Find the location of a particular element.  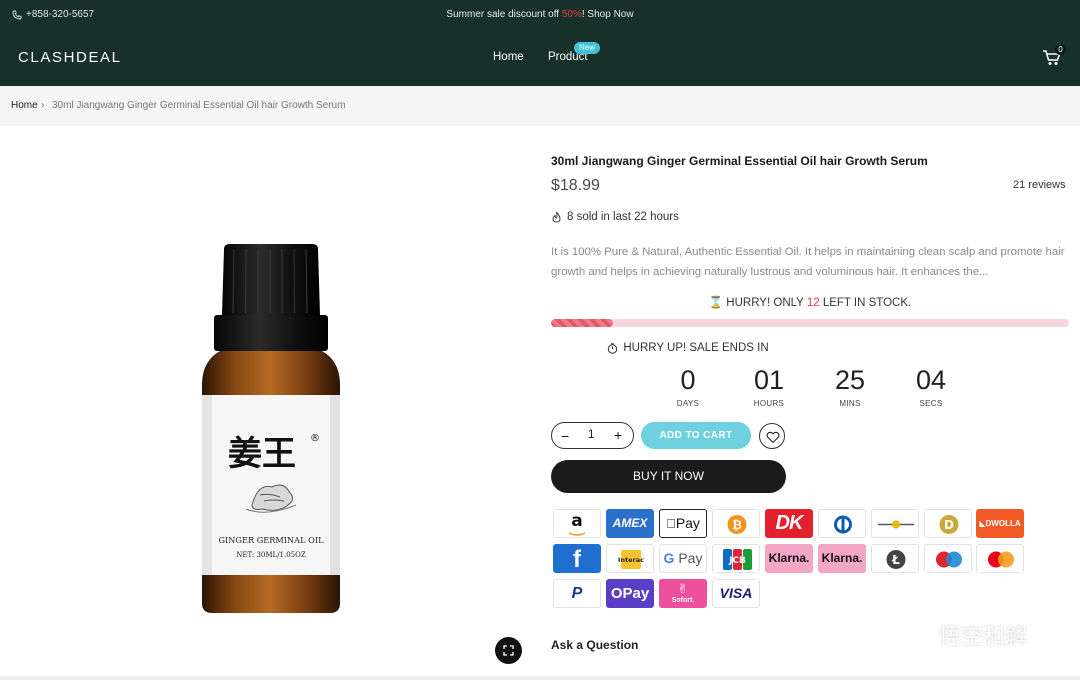

label-chinese: 姜王 is located at coordinates (262, 454).